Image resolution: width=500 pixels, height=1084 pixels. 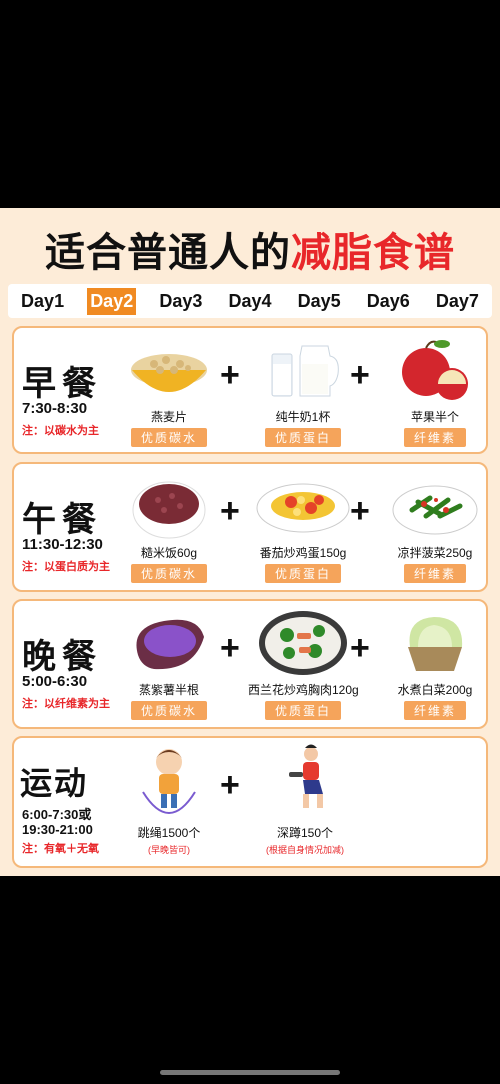 What do you see at coordinates (457, 301) in the screenshot?
I see `tab-day7: Day7` at bounding box center [457, 301].